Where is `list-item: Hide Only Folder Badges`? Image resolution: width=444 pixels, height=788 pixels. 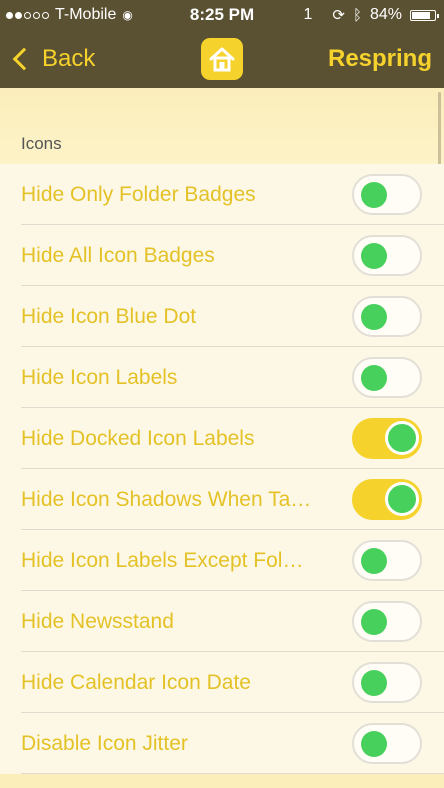
list-item: Hide Only Folder Badges is located at coordinates (222, 194).